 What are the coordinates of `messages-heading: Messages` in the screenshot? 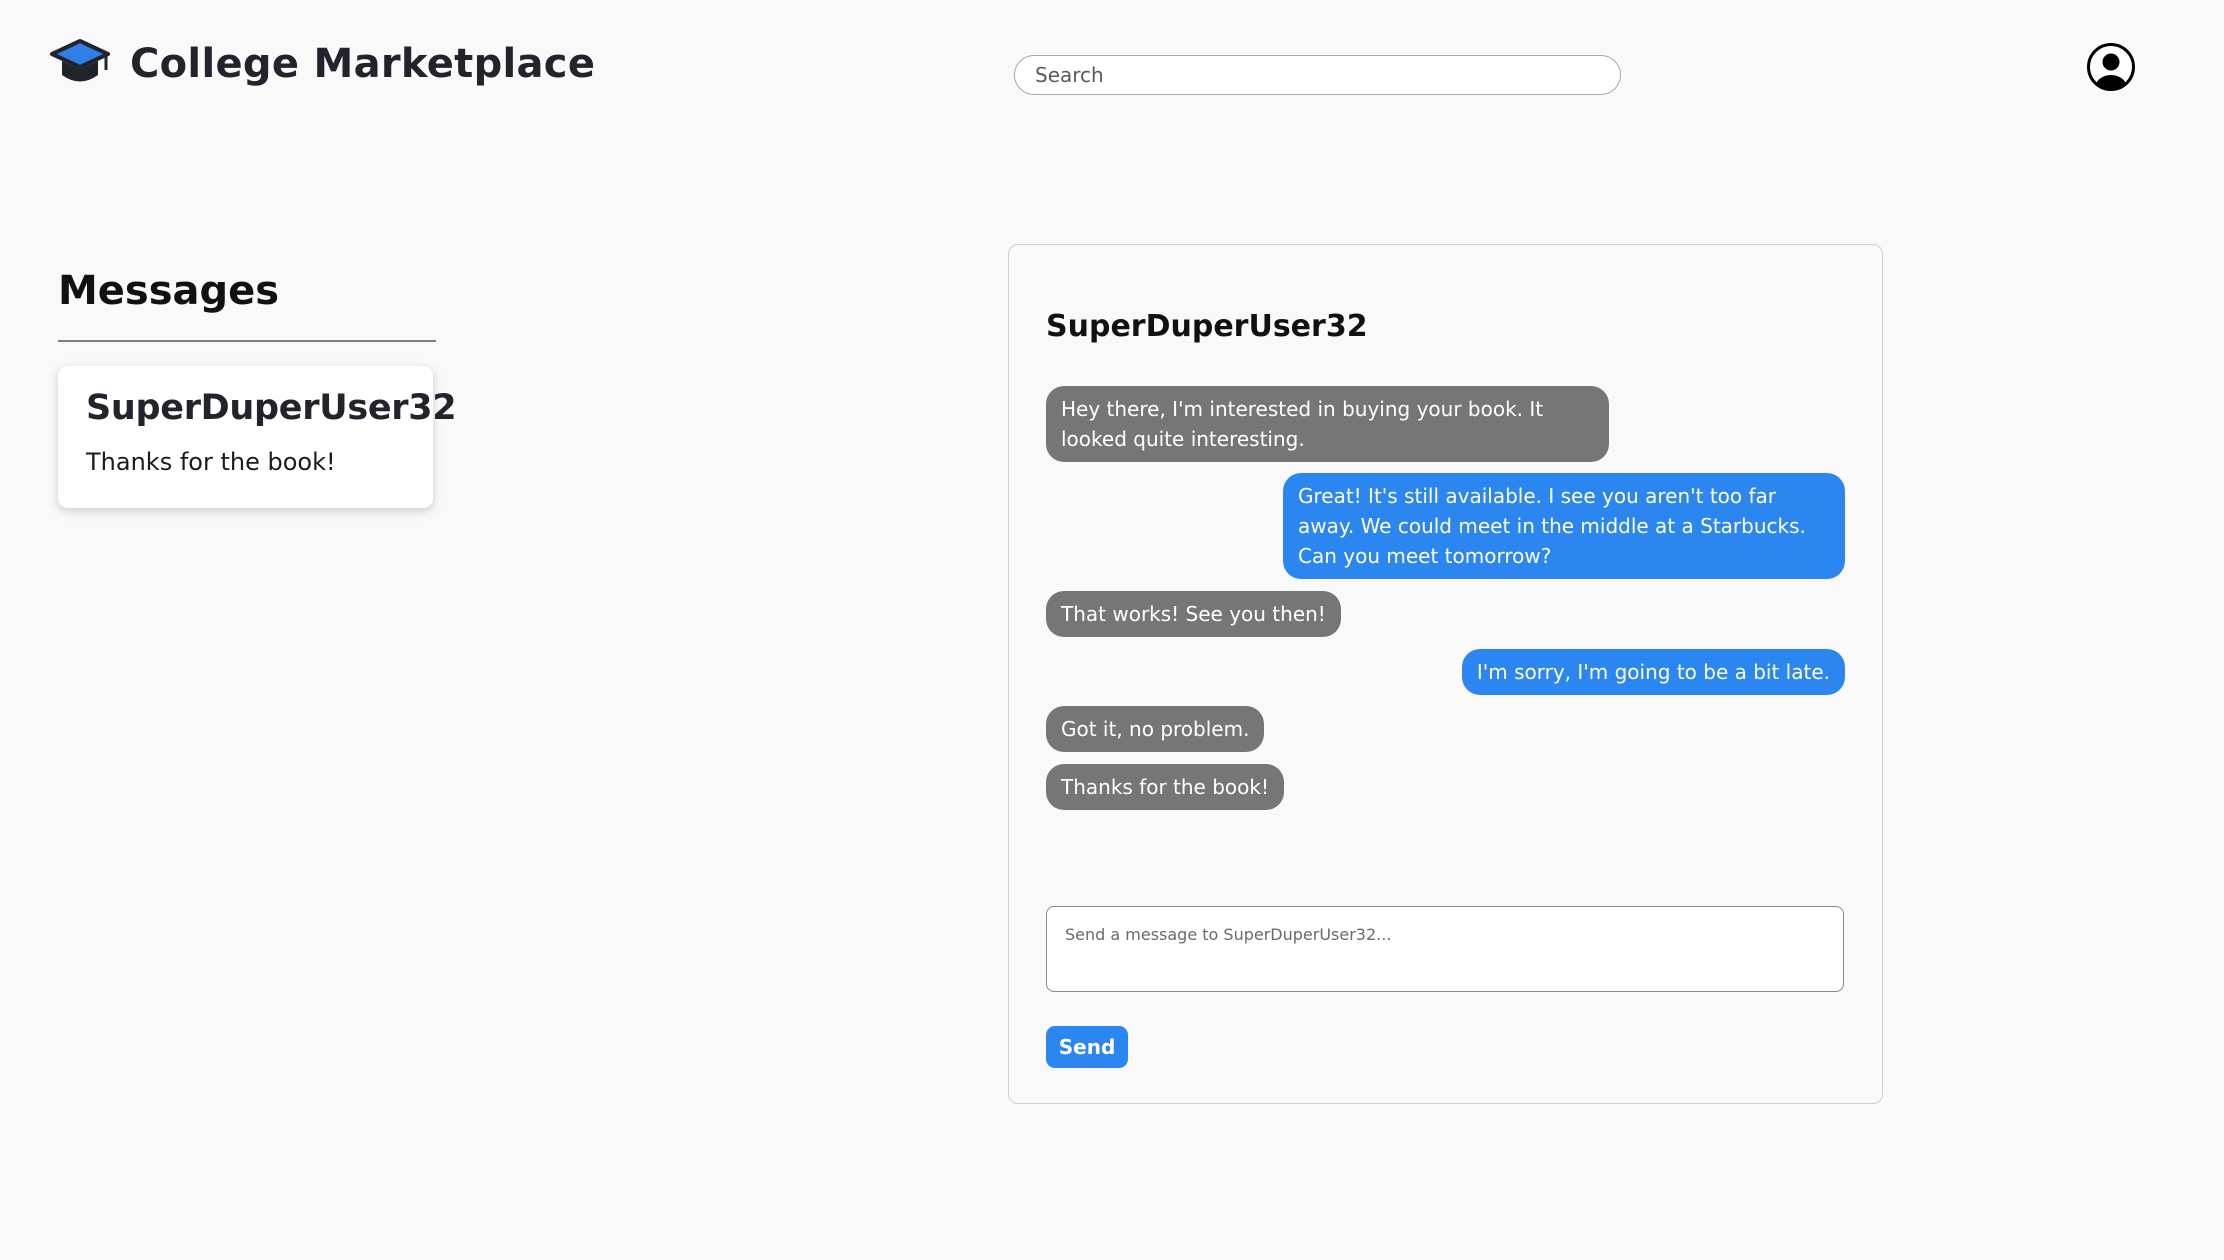 It's located at (169, 291).